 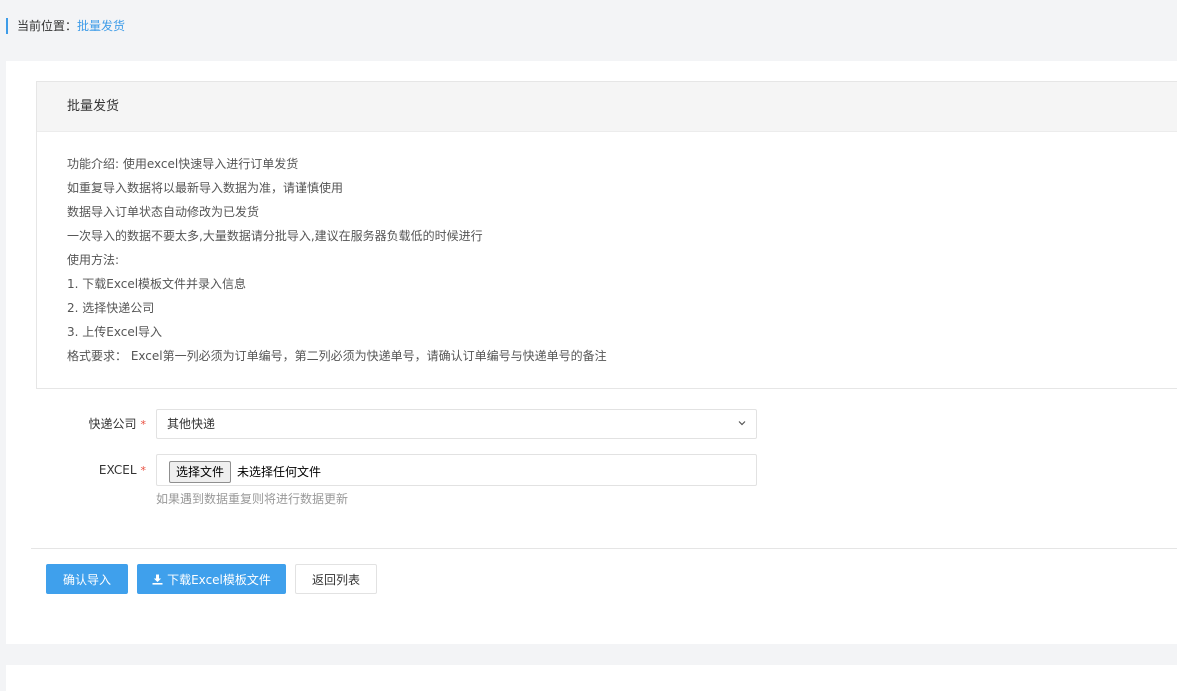 I want to click on divider, so click(x=604, y=548).